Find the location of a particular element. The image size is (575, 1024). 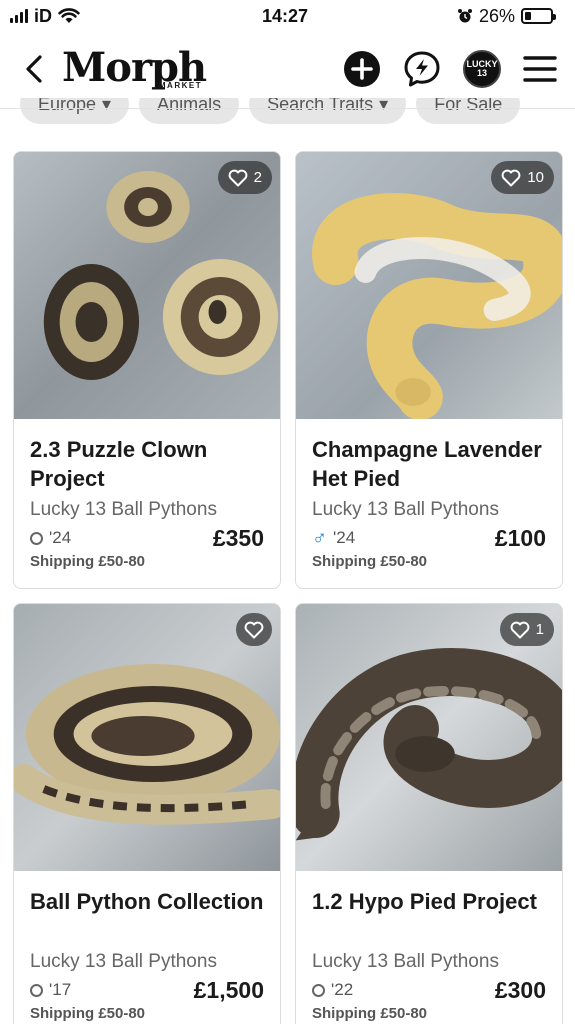

listing-photo is located at coordinates (147, 737).